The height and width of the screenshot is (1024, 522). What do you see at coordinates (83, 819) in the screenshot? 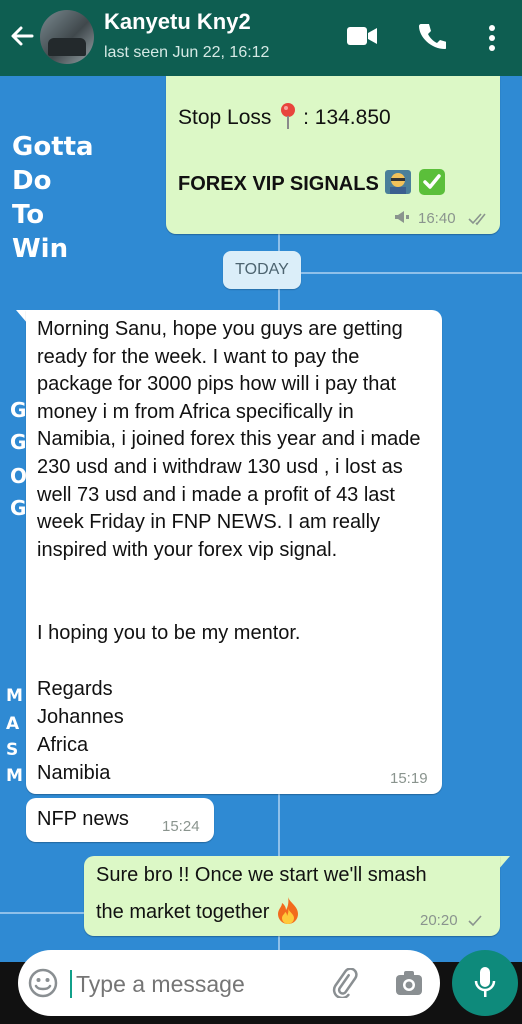
I see `message-text: NFP news` at bounding box center [83, 819].